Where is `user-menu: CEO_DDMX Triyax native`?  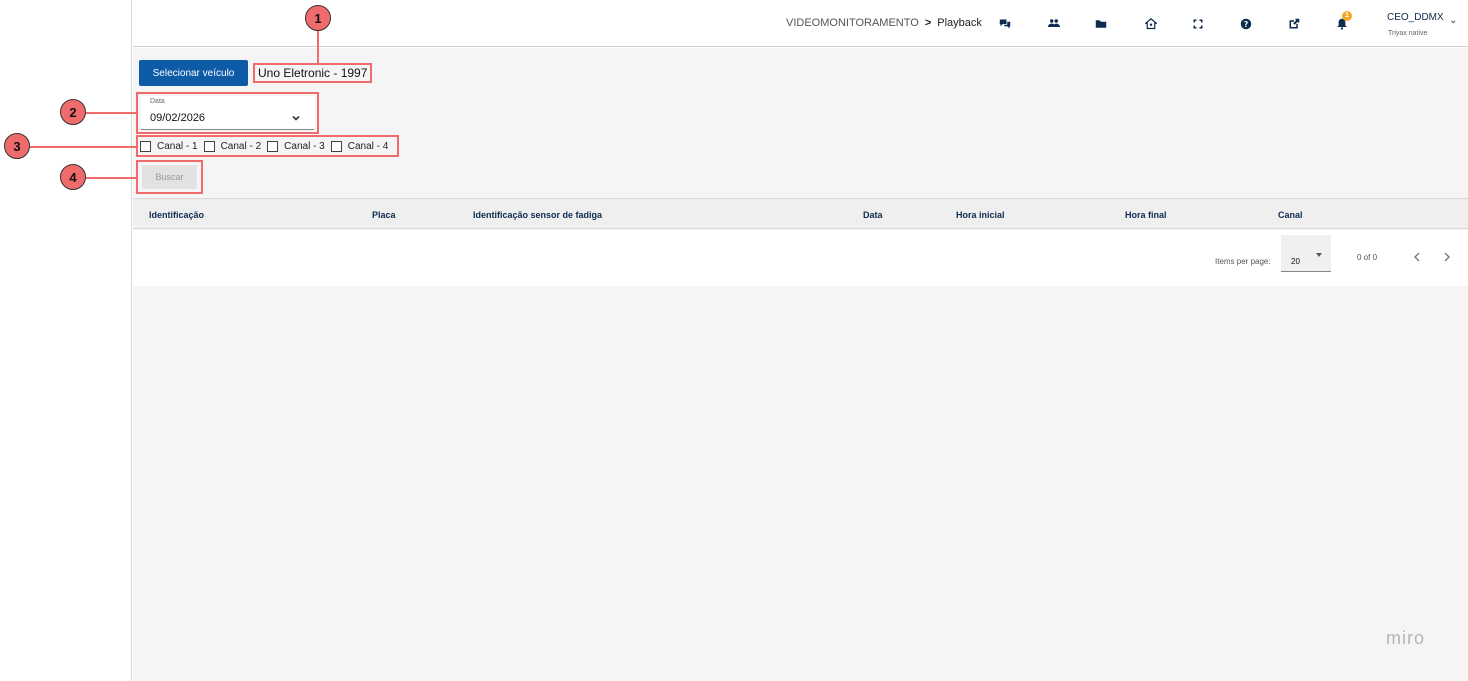 user-menu: CEO_DDMX Triyax native is located at coordinates (1415, 24).